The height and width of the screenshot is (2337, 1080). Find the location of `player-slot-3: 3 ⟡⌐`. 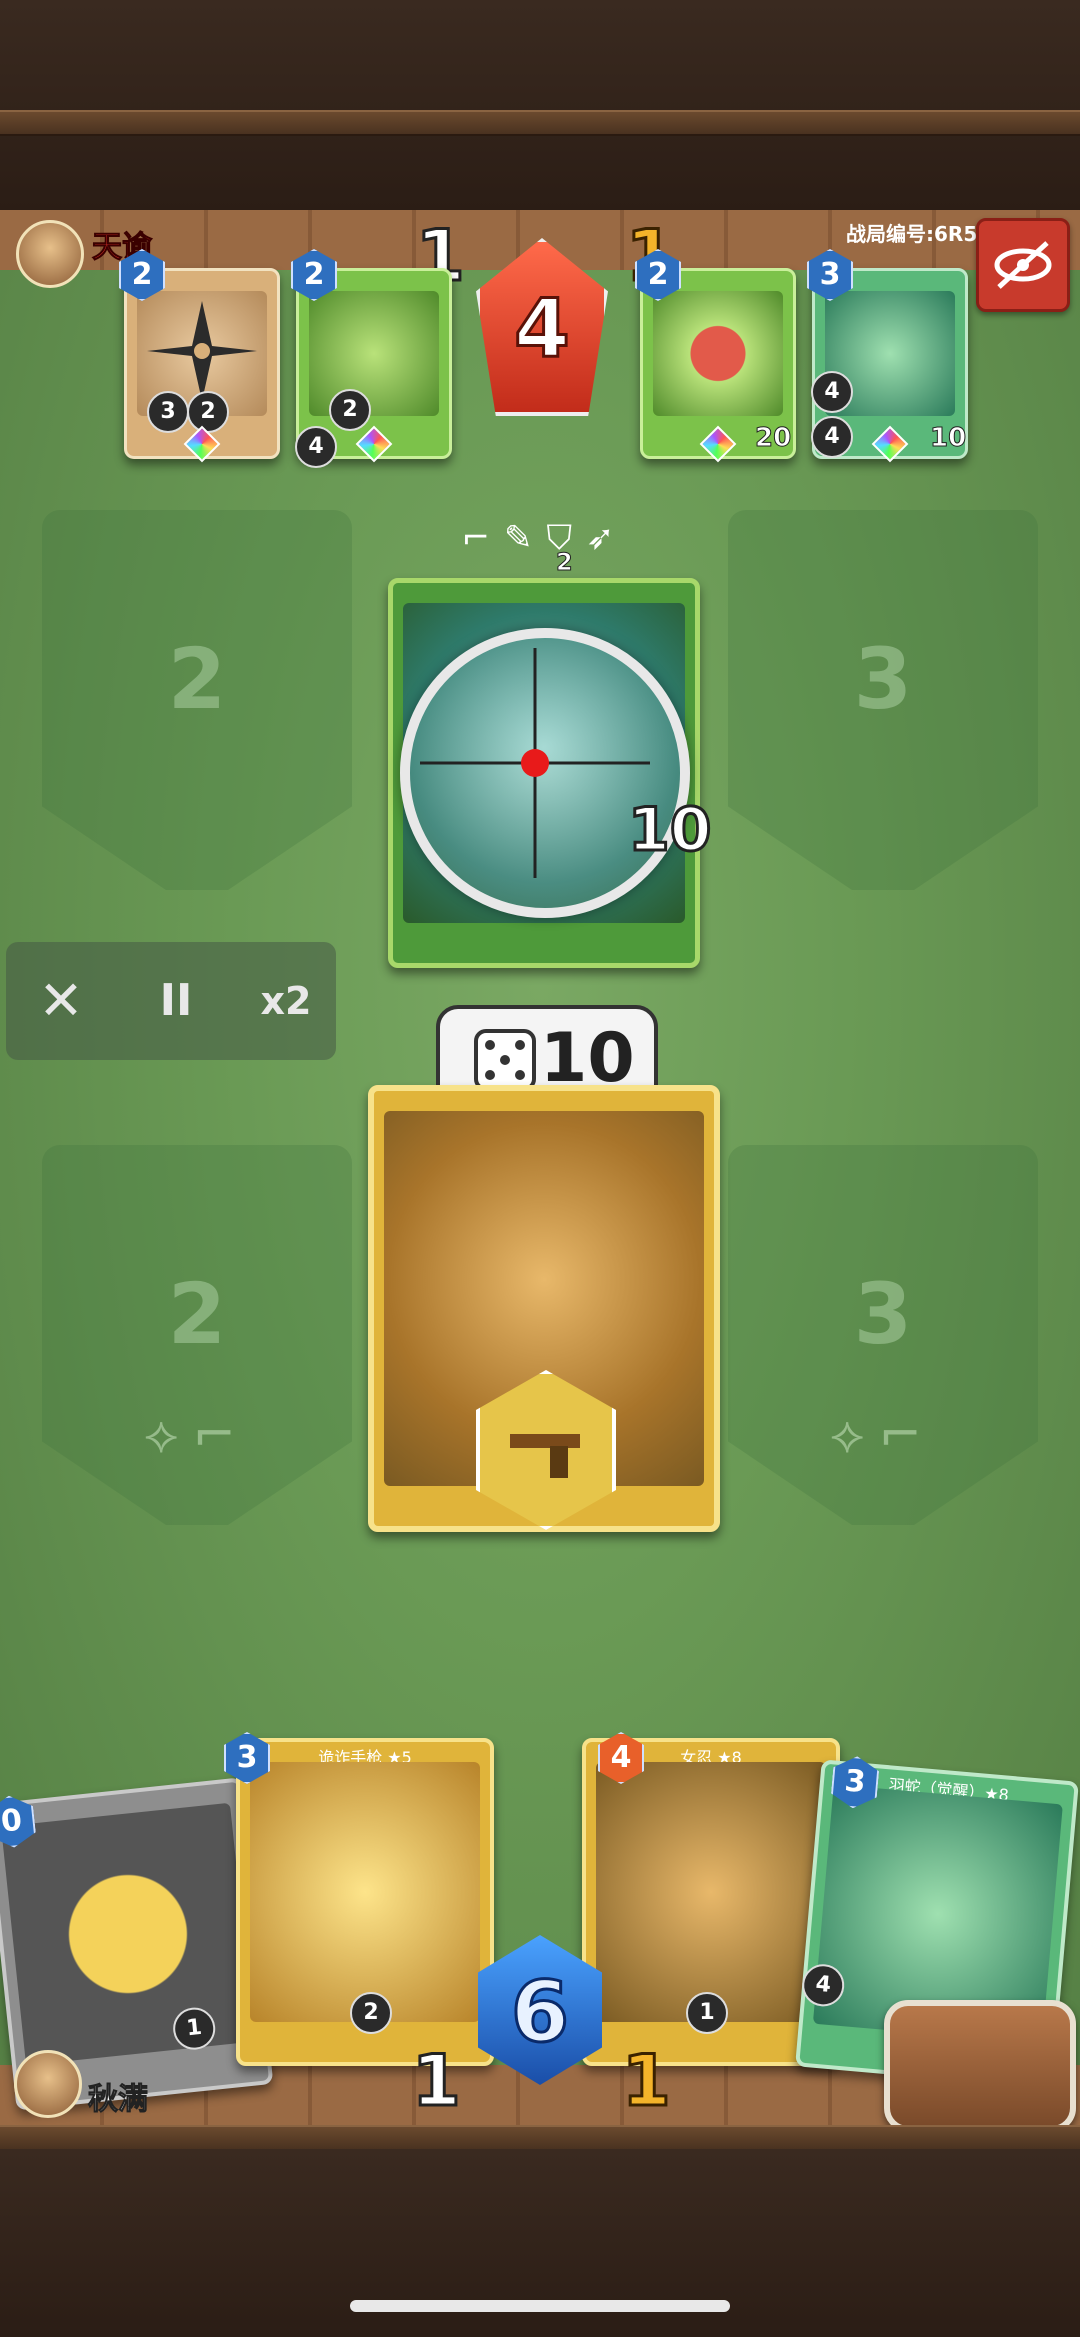

player-slot-3: 3 ⟡⌐ is located at coordinates (883, 1335).